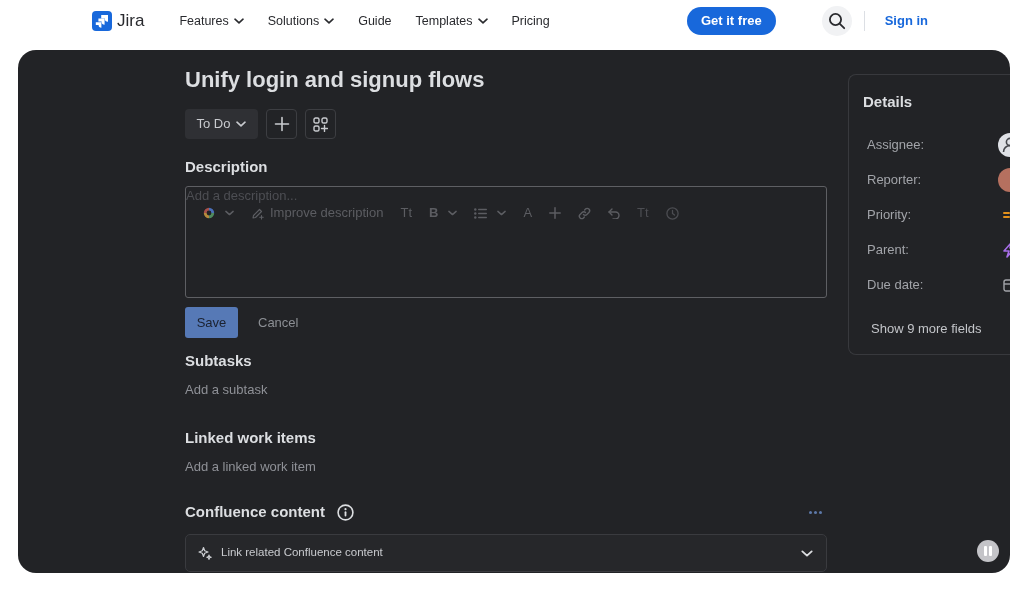 The image size is (1024, 599). I want to click on pencil-sparkle-icon, so click(257, 213).